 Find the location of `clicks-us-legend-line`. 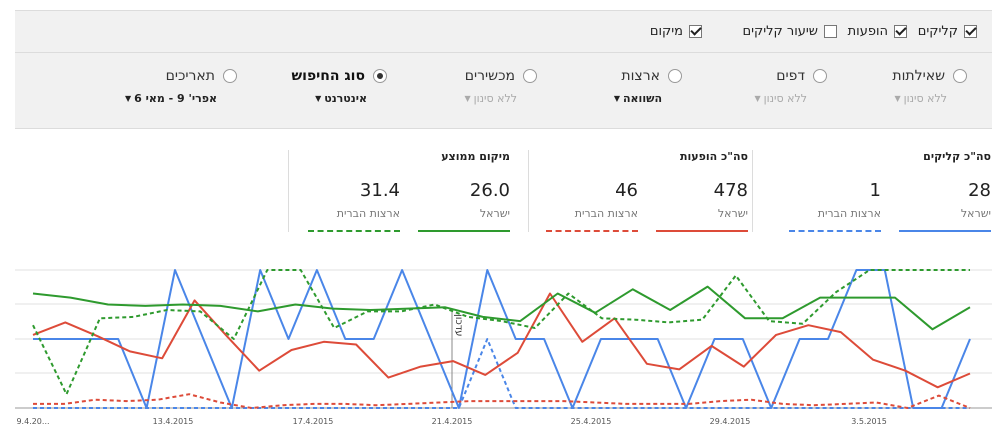

clicks-us-legend-line is located at coordinates (835, 231).